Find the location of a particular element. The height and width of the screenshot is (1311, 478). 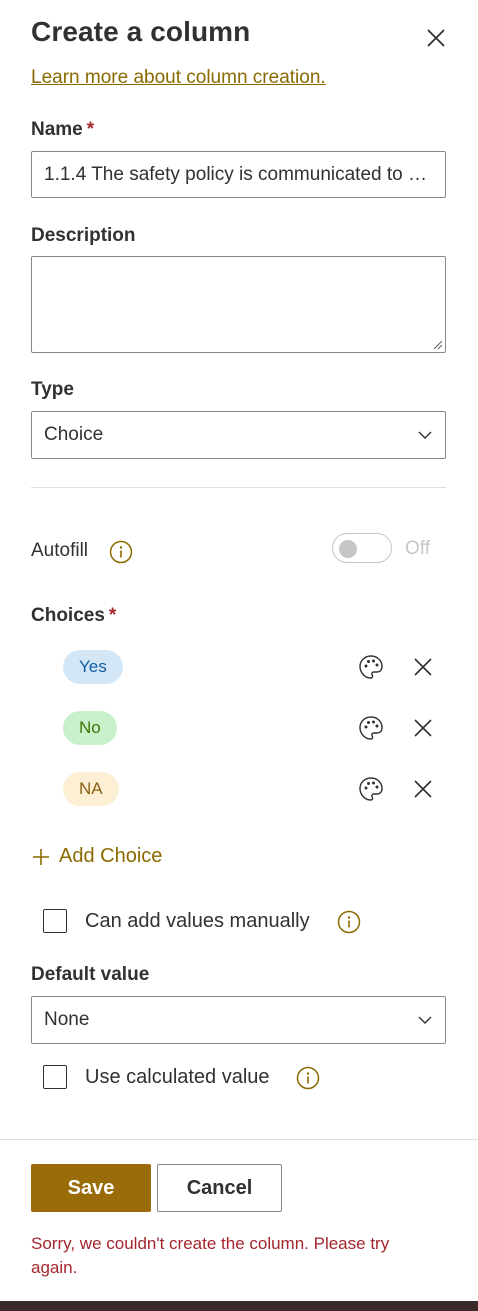

manual-values-label: Can add values manually is located at coordinates (197, 921).